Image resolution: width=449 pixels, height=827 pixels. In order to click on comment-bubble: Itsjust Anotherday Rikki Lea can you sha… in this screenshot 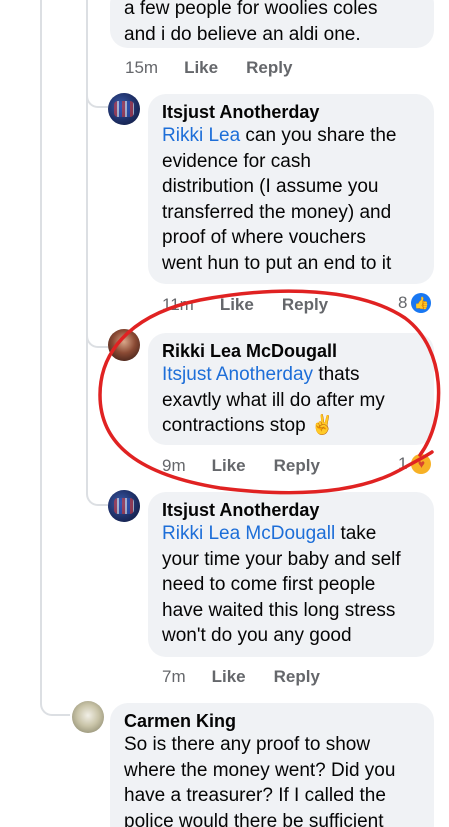, I will do `click(291, 189)`.